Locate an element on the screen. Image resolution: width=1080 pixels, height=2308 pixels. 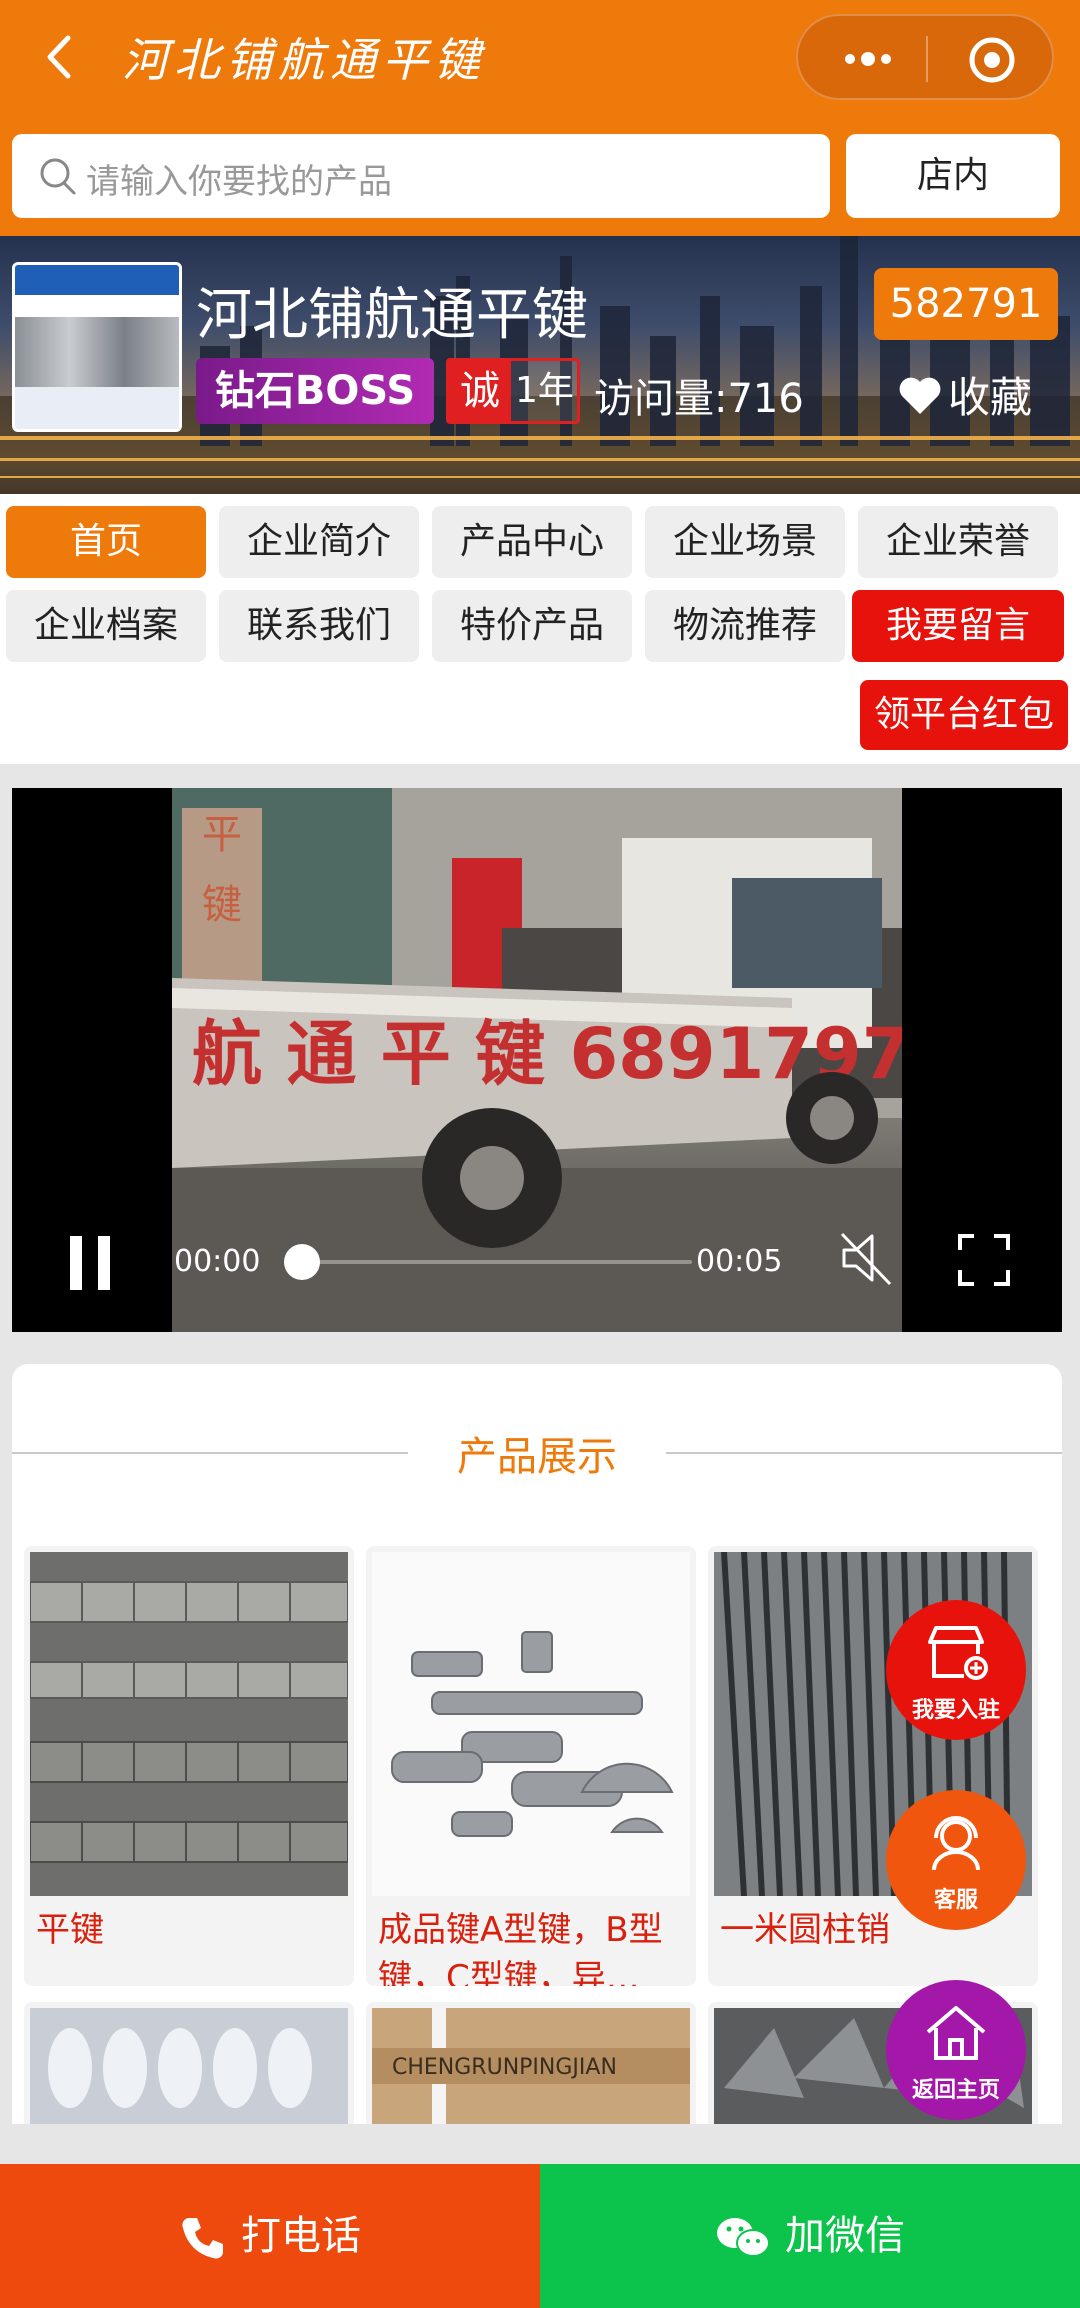
search-scope-button: 店内 is located at coordinates (953, 176).